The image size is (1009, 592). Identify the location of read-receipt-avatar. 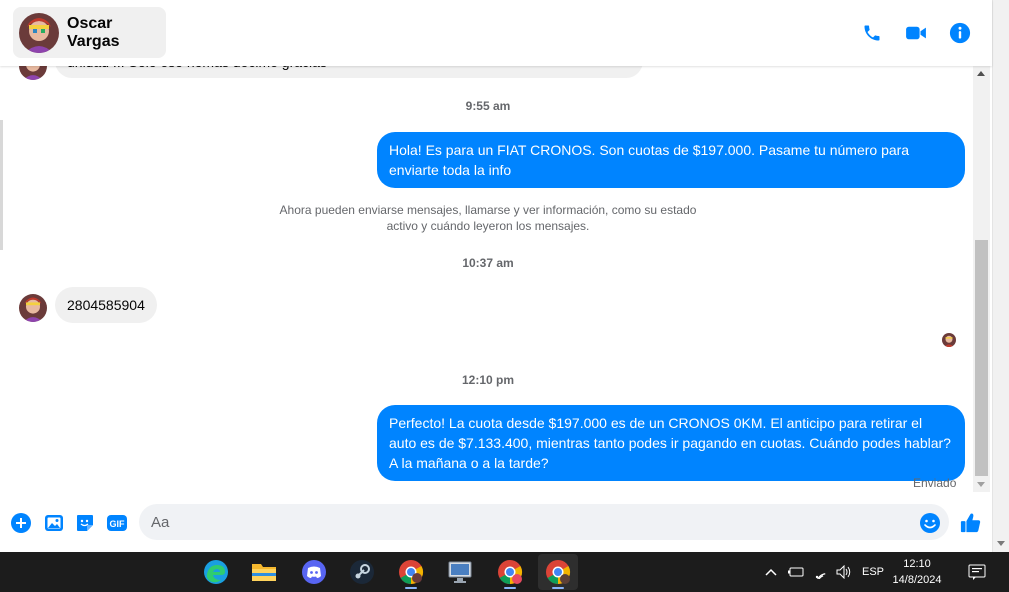
(949, 340).